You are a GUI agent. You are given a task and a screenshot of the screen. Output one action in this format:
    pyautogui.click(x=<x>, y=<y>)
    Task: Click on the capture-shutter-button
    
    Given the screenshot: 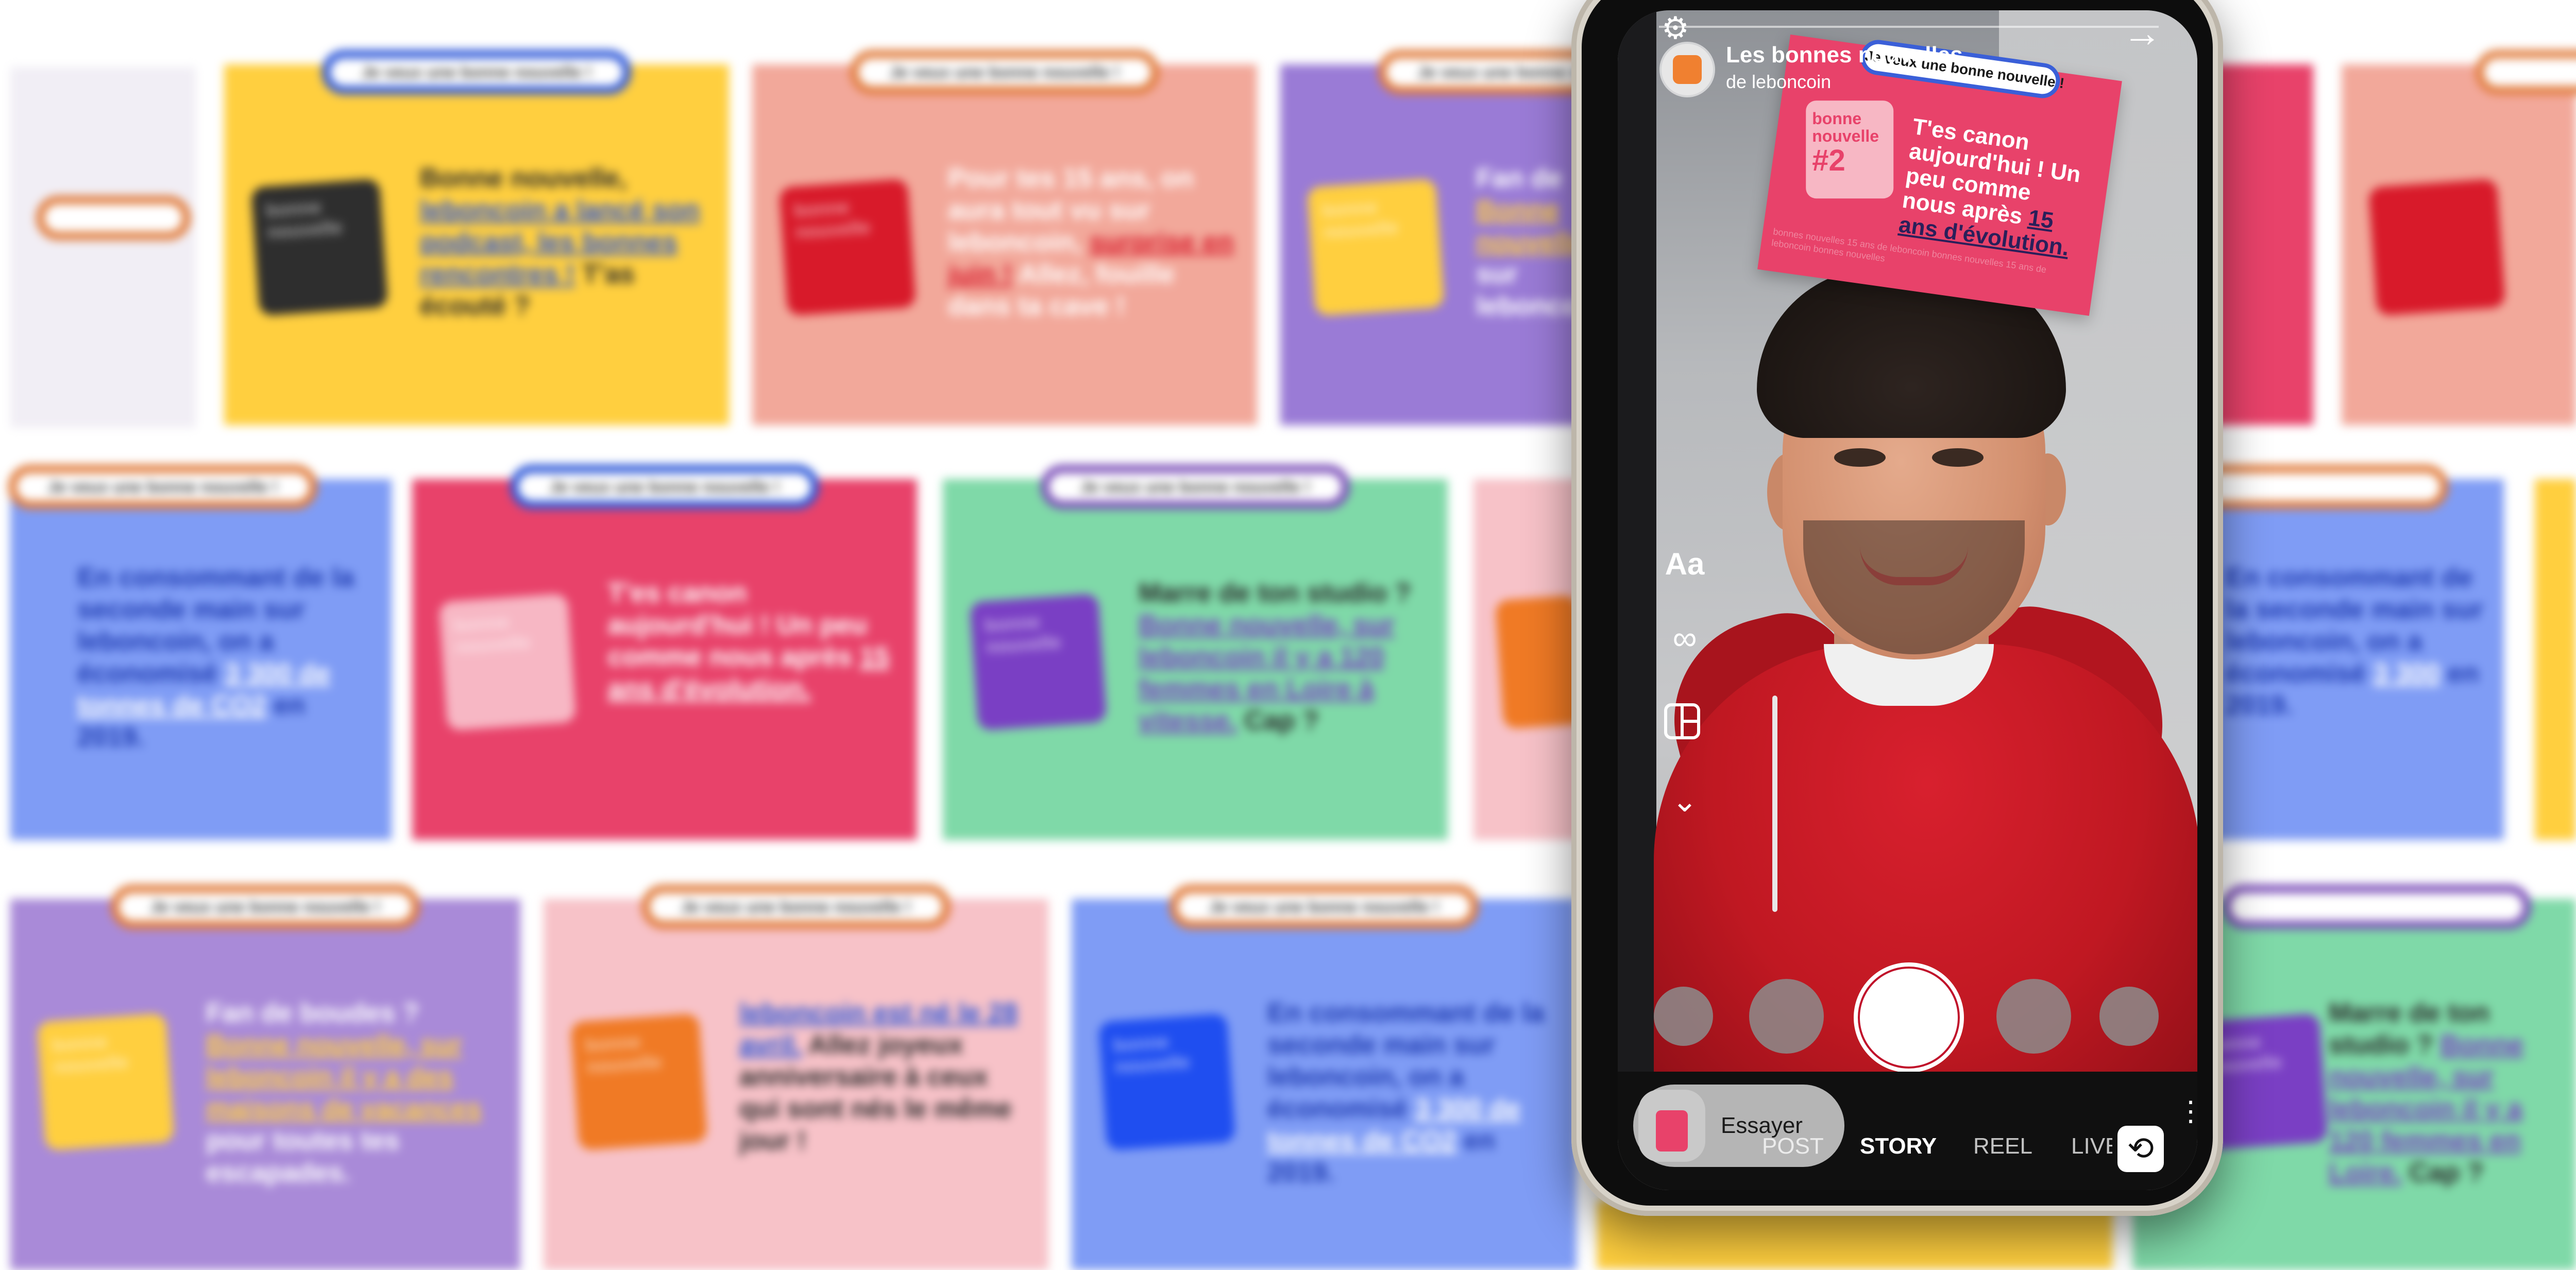 What is the action you would take?
    pyautogui.click(x=1909, y=1017)
    